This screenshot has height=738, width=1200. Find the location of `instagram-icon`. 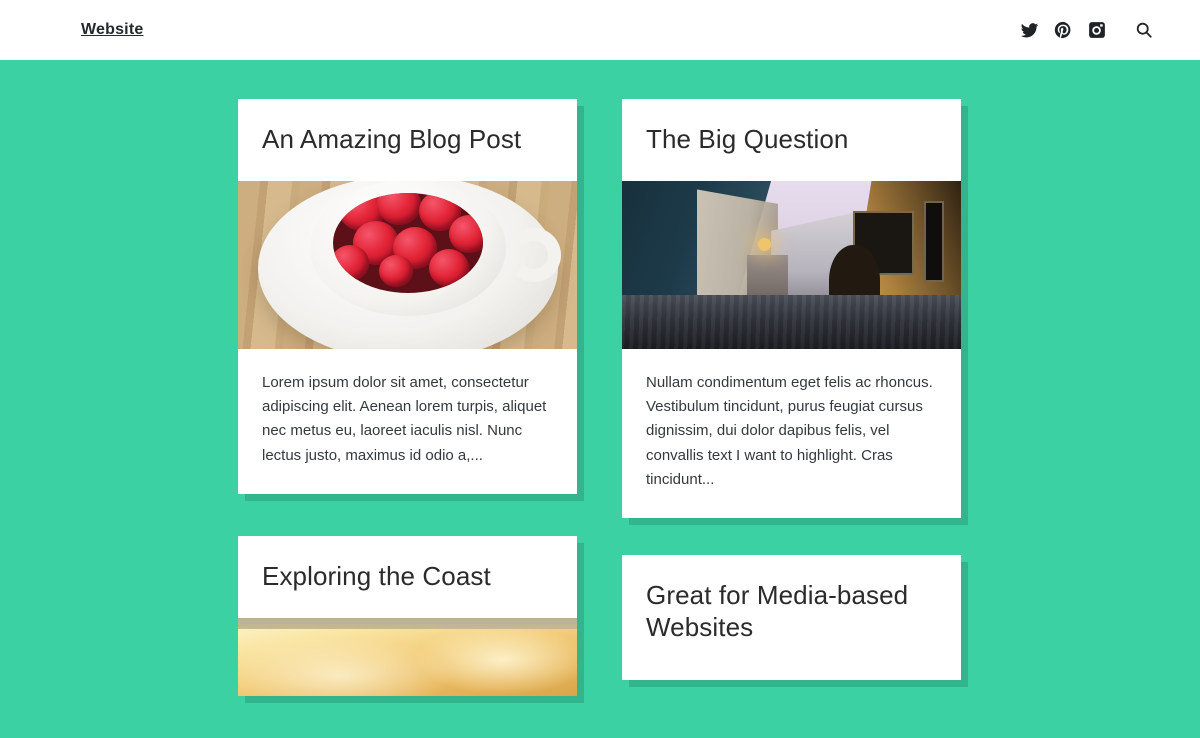

instagram-icon is located at coordinates (1097, 30).